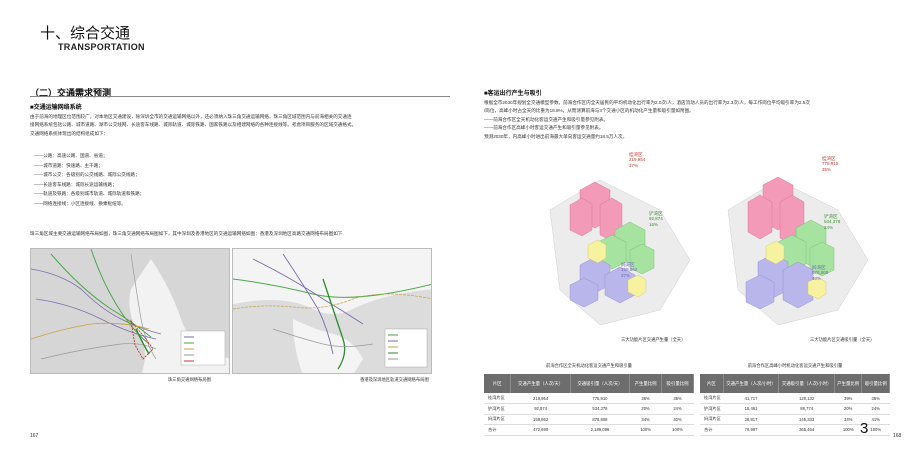 The height and width of the screenshot is (460, 920). What do you see at coordinates (751, 430) in the screenshot?
I see `table-cell: 79,997` at bounding box center [751, 430].